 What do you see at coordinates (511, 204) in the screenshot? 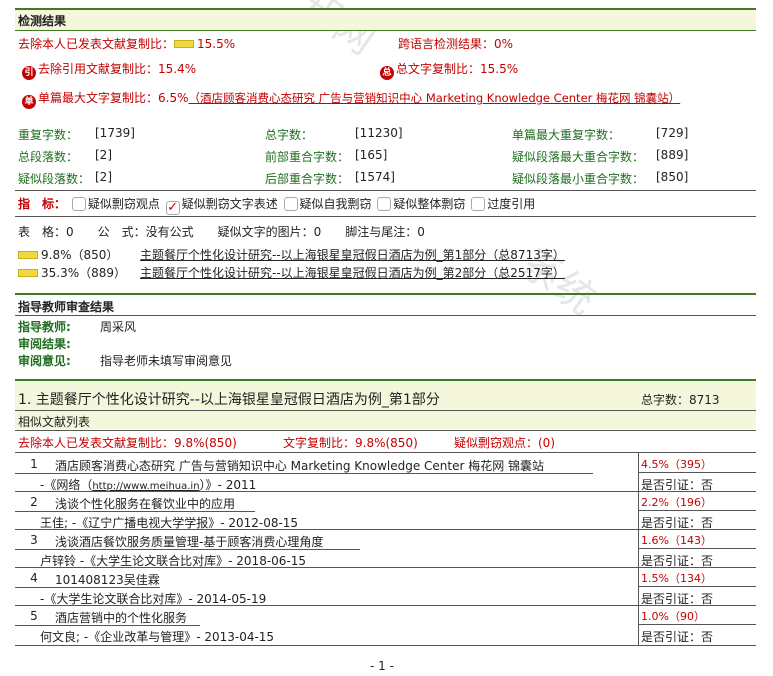
I see `indicator-item: 过度引用` at bounding box center [511, 204].